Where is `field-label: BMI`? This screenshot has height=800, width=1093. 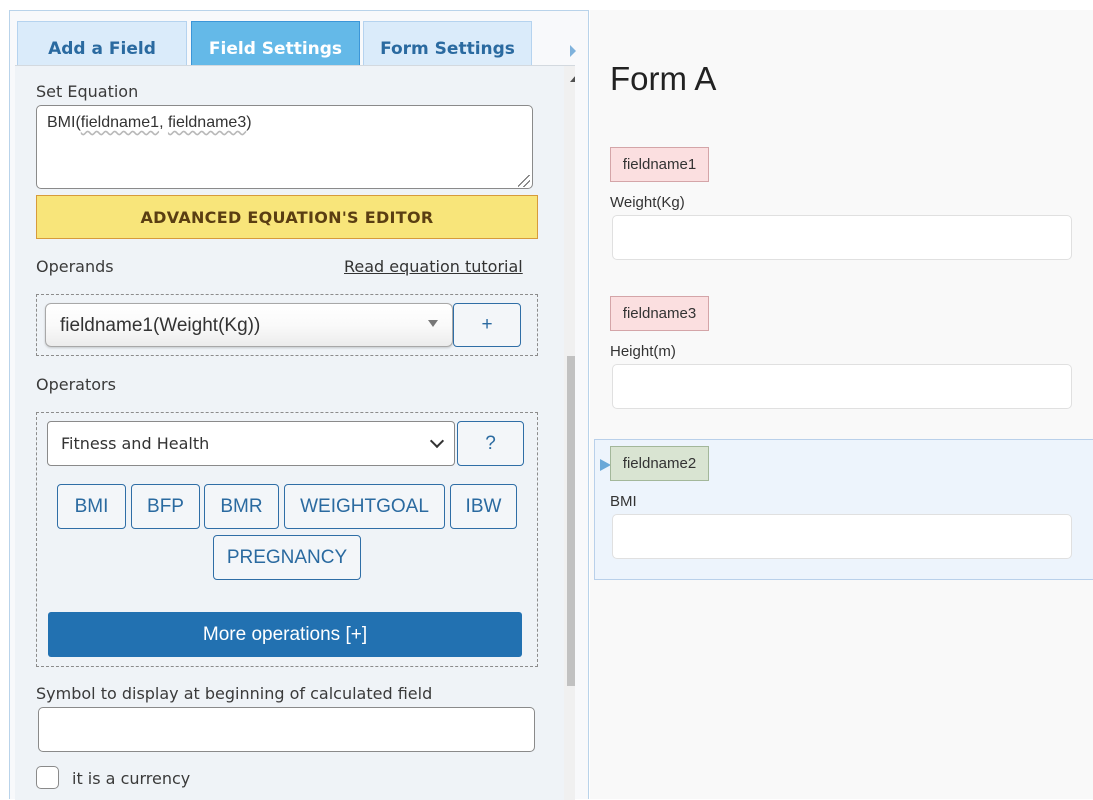 field-label: BMI is located at coordinates (623, 501).